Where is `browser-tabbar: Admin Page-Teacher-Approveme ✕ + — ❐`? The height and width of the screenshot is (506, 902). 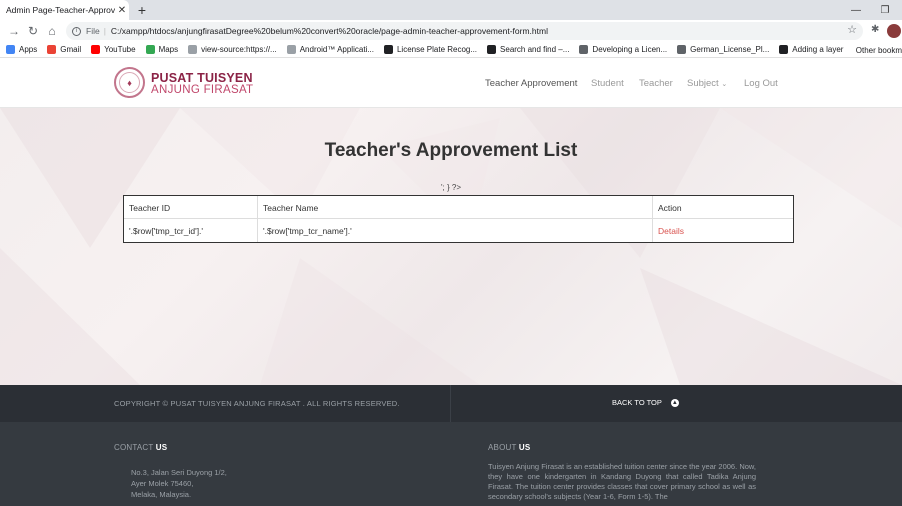 browser-tabbar: Admin Page-Teacher-Approveme ✕ + — ❐ is located at coordinates (451, 10).